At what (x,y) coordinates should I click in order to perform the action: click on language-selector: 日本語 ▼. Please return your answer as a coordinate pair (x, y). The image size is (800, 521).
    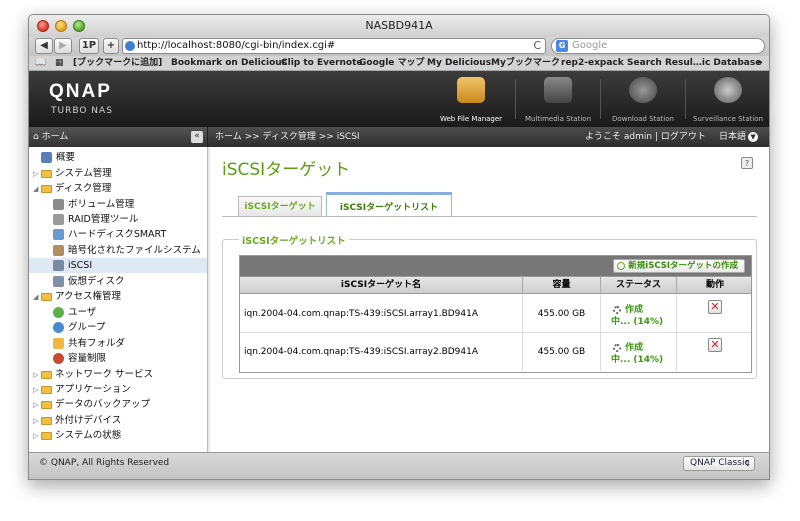
    Looking at the image, I should click on (739, 137).